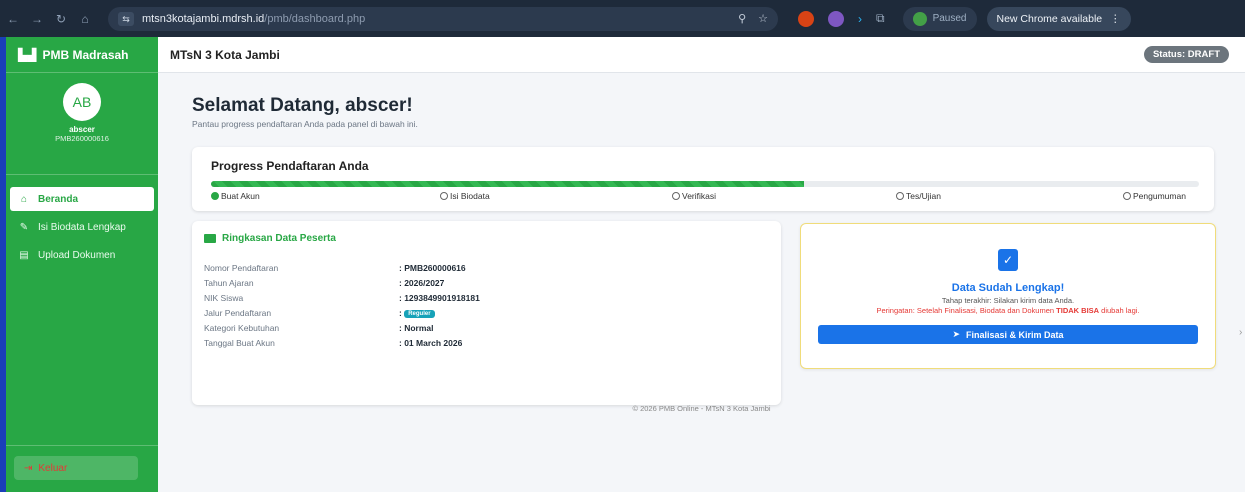 The height and width of the screenshot is (492, 1245). Describe the element at coordinates (880, 18) in the screenshot. I see `puzzle-icon: ⧉` at that location.